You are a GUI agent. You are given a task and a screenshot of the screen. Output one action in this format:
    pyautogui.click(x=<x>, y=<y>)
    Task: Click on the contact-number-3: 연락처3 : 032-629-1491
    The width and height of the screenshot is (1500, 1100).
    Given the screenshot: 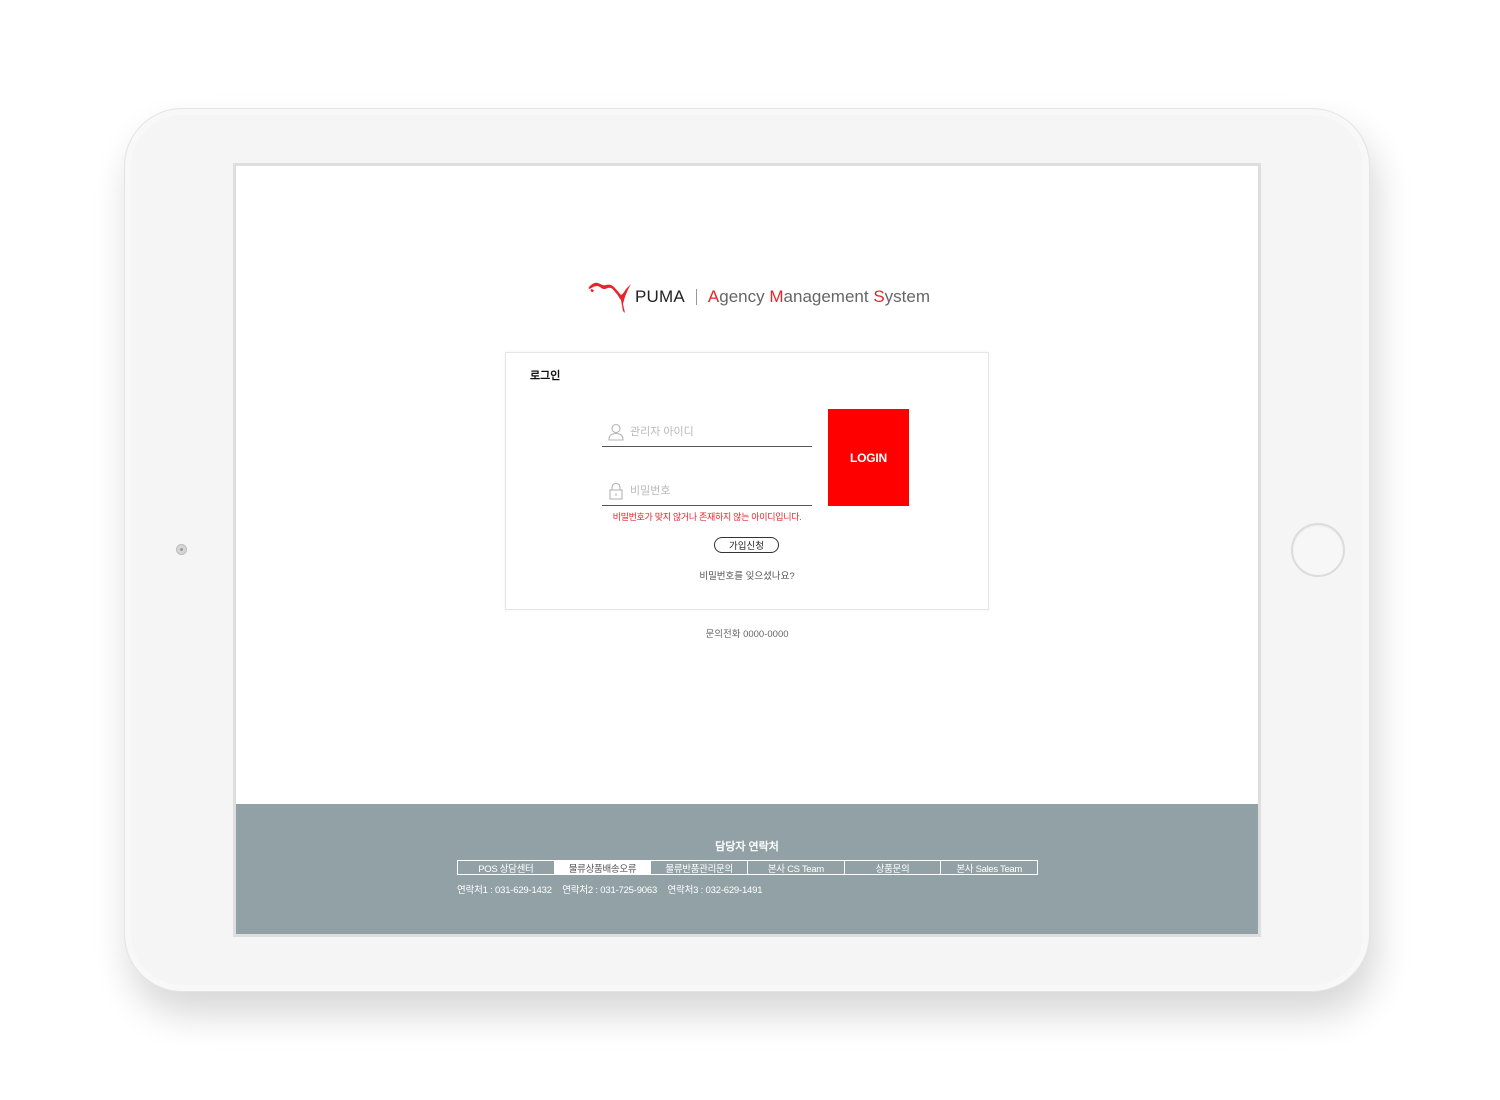 What is the action you would take?
    pyautogui.click(x=715, y=890)
    